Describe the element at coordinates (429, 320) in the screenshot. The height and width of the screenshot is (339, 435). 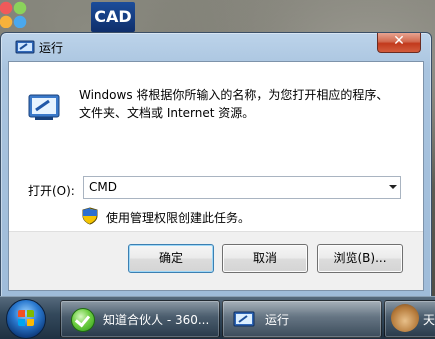
I see `taskbar-item-label: 天` at that location.